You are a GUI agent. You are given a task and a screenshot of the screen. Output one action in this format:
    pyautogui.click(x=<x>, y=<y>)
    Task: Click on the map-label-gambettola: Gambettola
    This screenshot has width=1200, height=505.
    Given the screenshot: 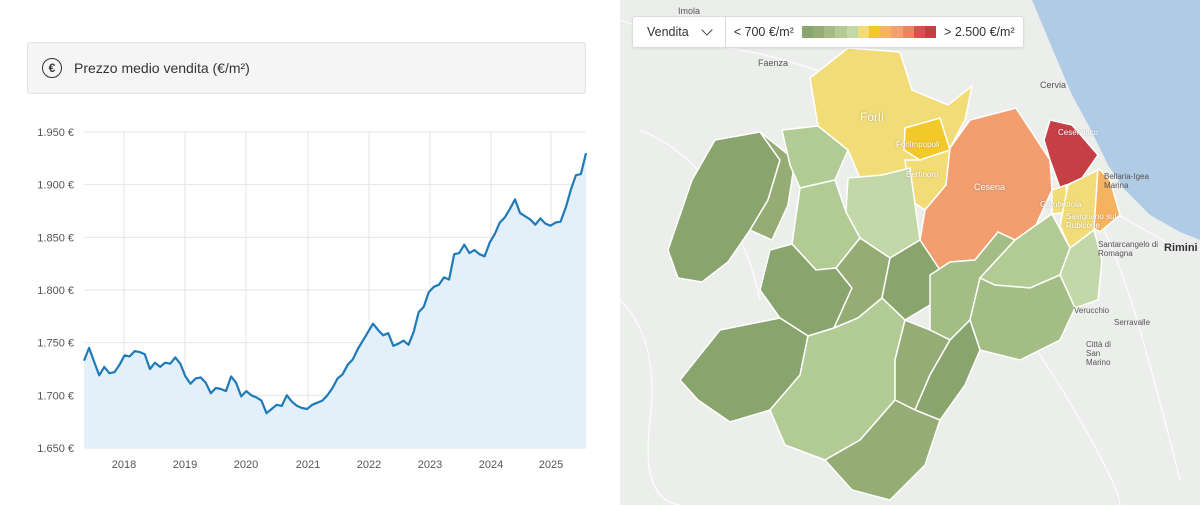 What is the action you would take?
    pyautogui.click(x=1061, y=204)
    